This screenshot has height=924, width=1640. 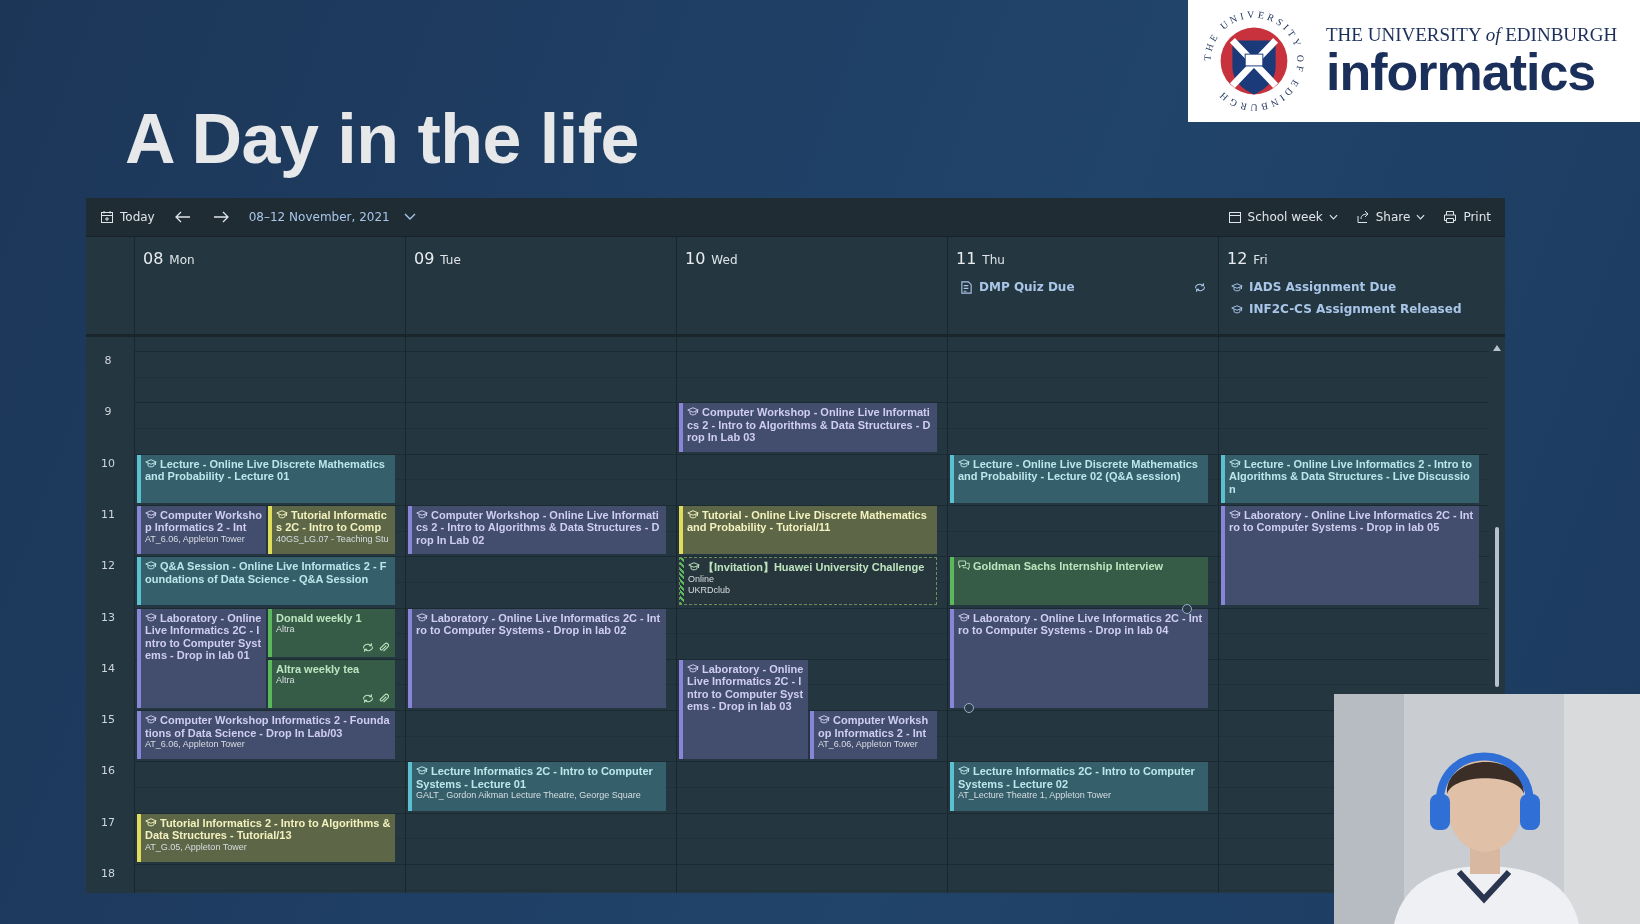 What do you see at coordinates (108, 720) in the screenshot?
I see `hour-label: 15` at bounding box center [108, 720].